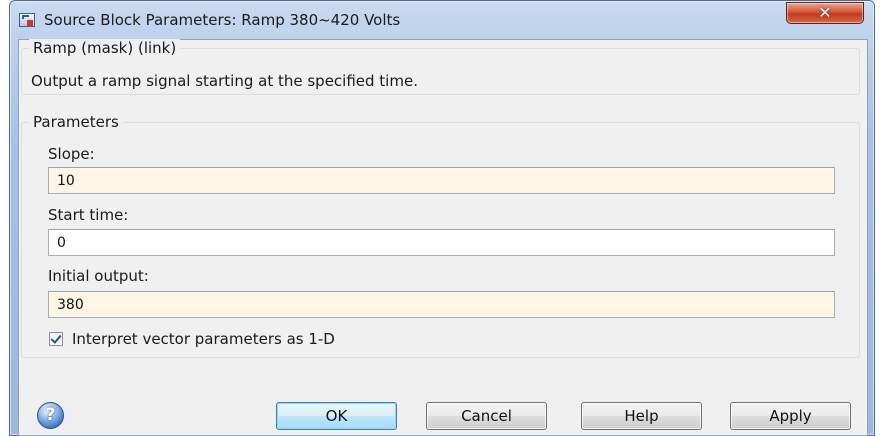  I want to click on description-legend: Ramp (mask) (link), so click(105, 48).